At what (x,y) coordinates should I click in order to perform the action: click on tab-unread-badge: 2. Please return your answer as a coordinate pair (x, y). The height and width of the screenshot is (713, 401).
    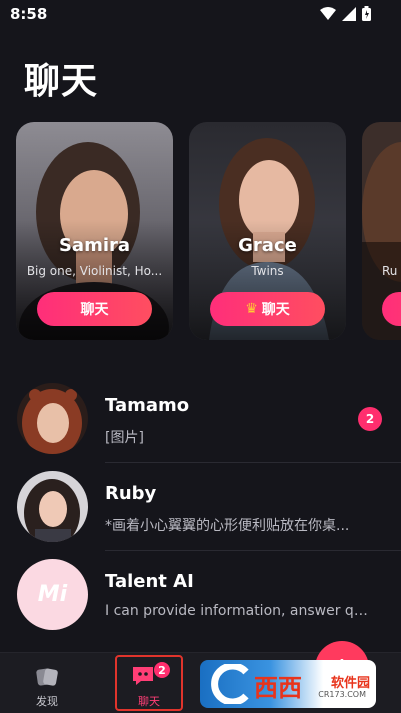
    Looking at the image, I should click on (162, 670).